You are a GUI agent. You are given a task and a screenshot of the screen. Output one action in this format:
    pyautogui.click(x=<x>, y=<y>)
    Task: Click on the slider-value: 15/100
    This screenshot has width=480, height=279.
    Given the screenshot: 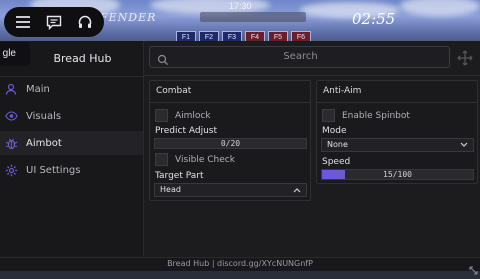 What is the action you would take?
    pyautogui.click(x=397, y=174)
    